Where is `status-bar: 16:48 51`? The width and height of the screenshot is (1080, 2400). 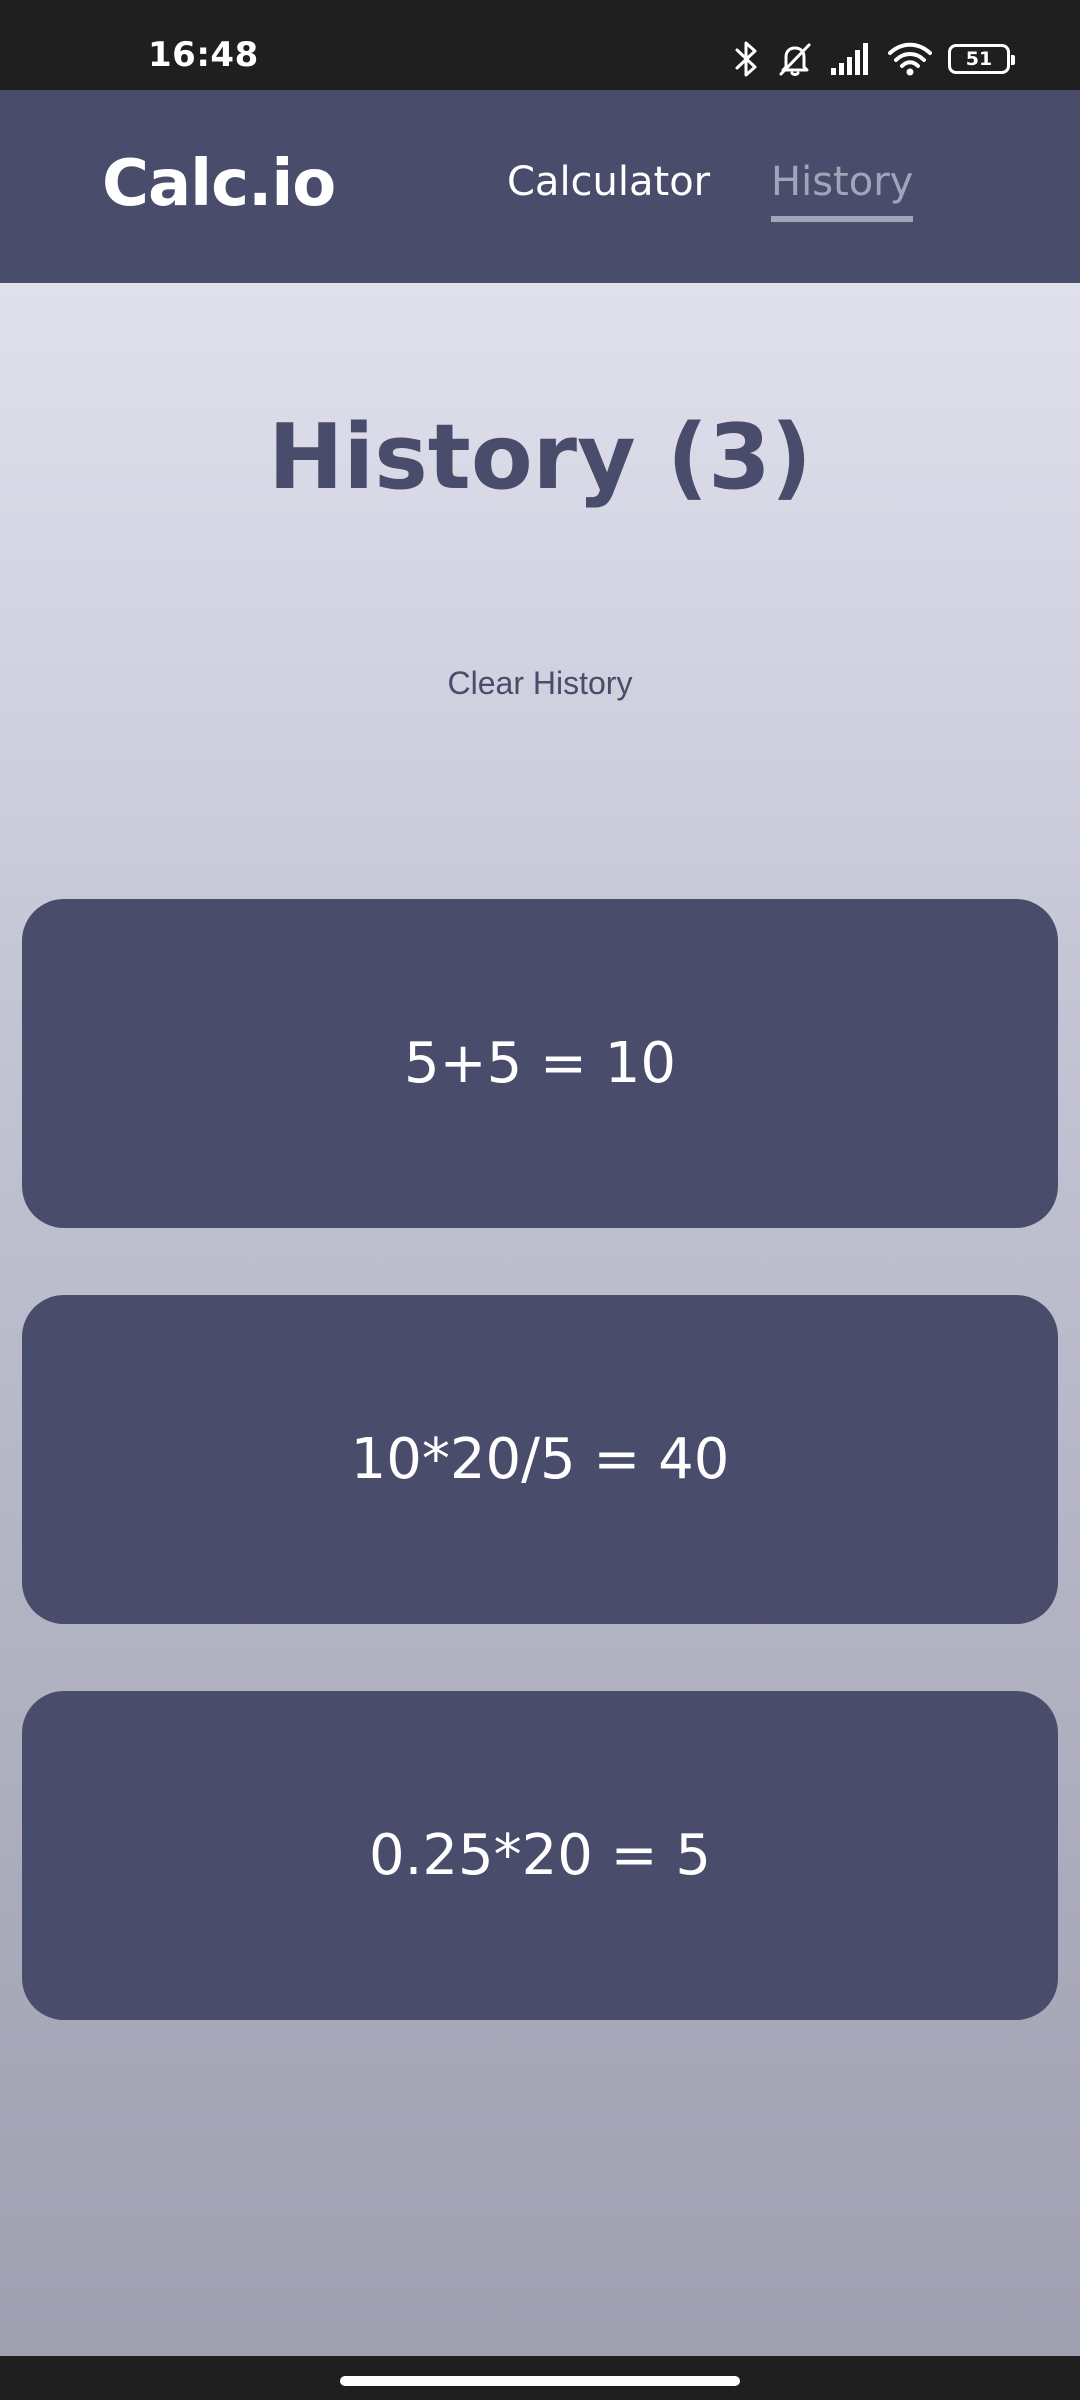 status-bar: 16:48 51 is located at coordinates (540, 45).